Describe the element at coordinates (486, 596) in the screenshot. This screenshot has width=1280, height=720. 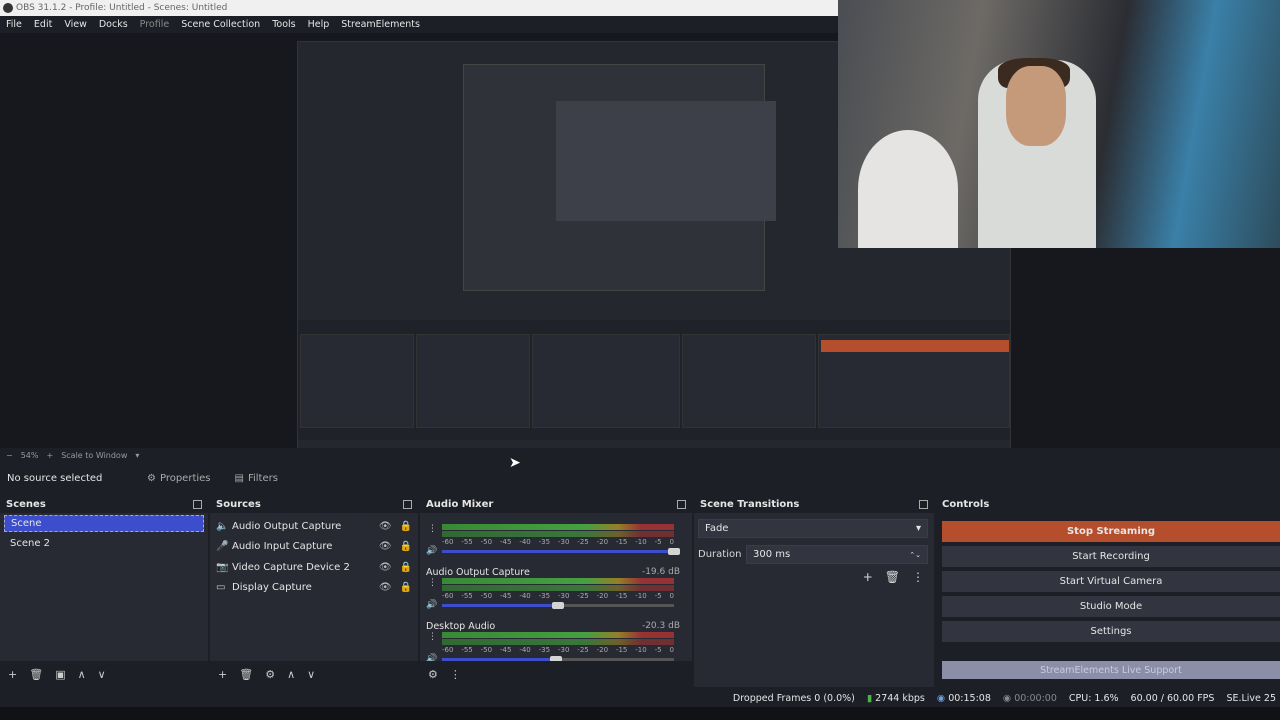
I see `tick-label: -50` at that location.